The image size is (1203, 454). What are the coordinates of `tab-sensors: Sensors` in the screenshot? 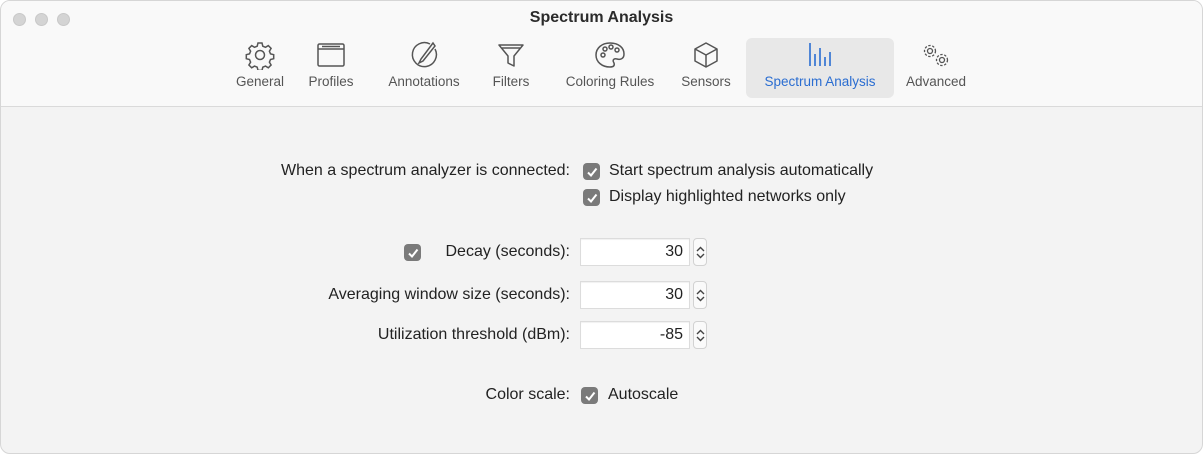 It's located at (706, 68).